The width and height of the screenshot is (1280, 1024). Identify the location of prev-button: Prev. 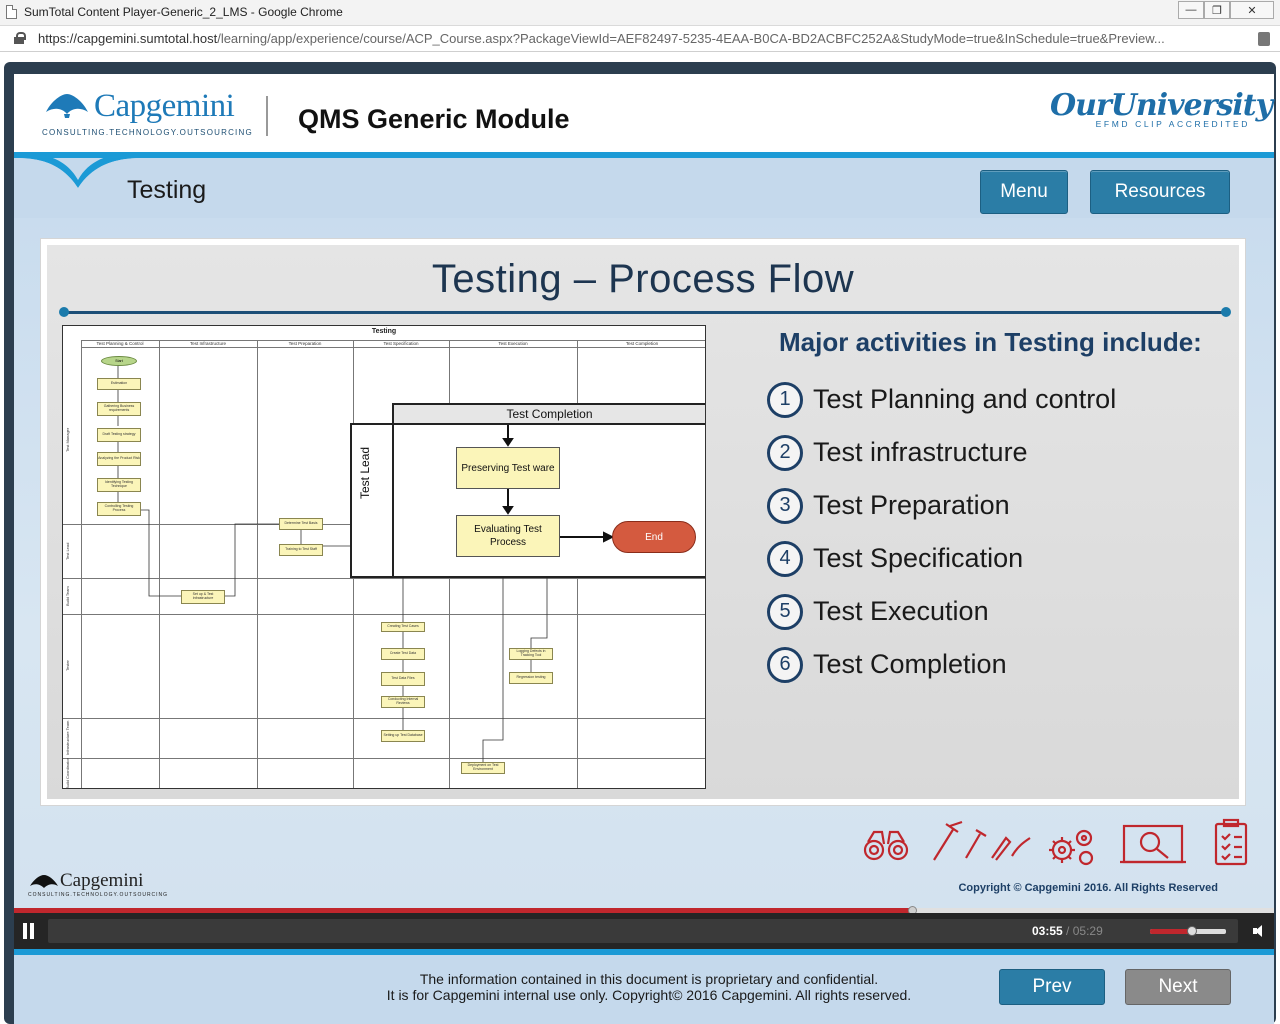
(1052, 987).